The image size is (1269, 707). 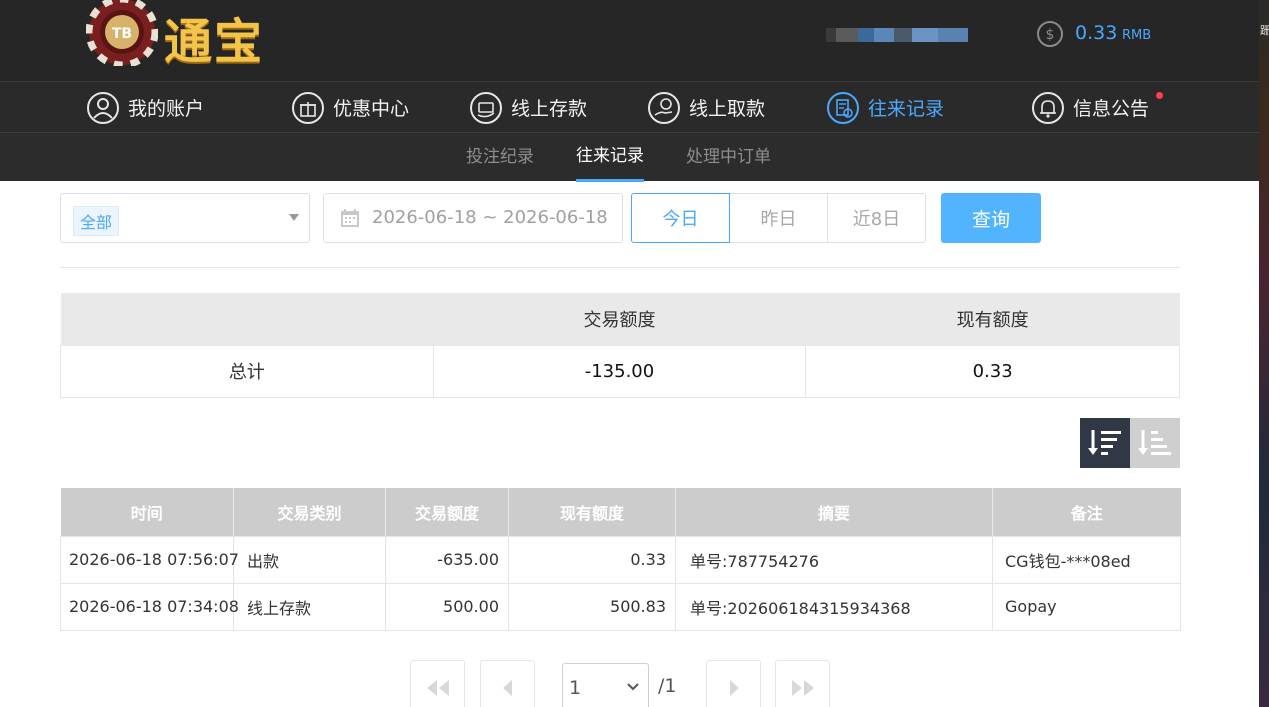 I want to click on cell-balance: 500.83, so click(x=592, y=606).